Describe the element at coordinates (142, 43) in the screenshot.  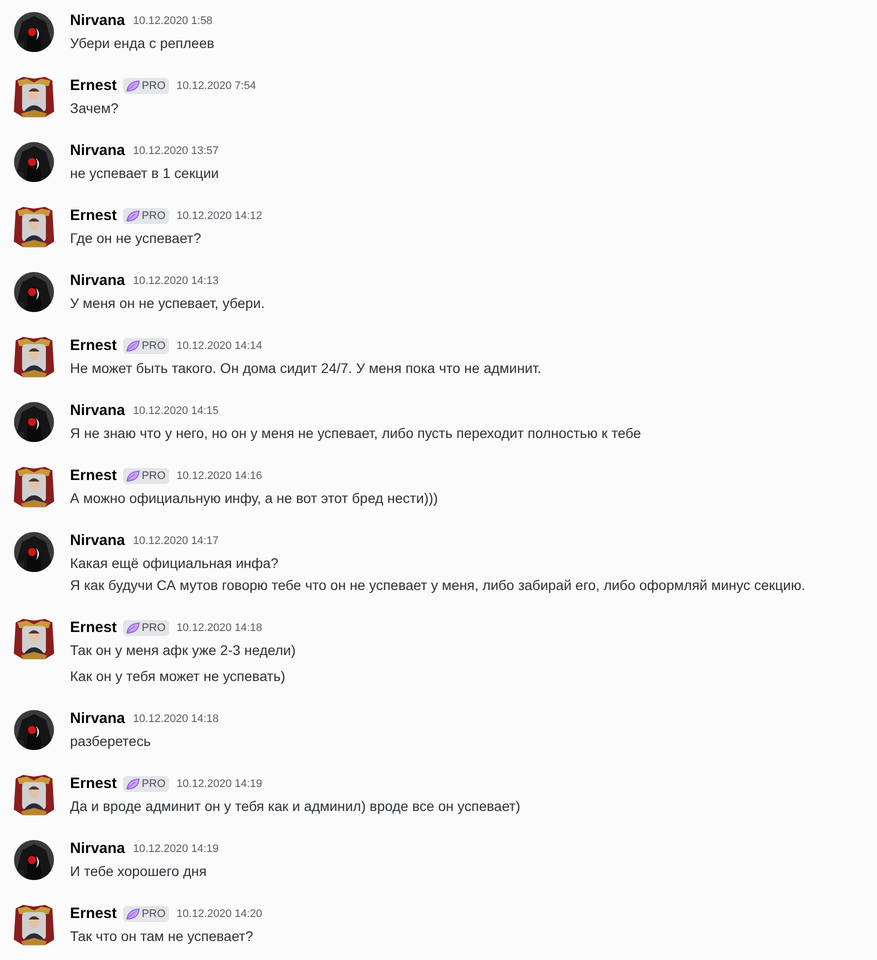
I see `message-text: Убери енда с реплеев` at that location.